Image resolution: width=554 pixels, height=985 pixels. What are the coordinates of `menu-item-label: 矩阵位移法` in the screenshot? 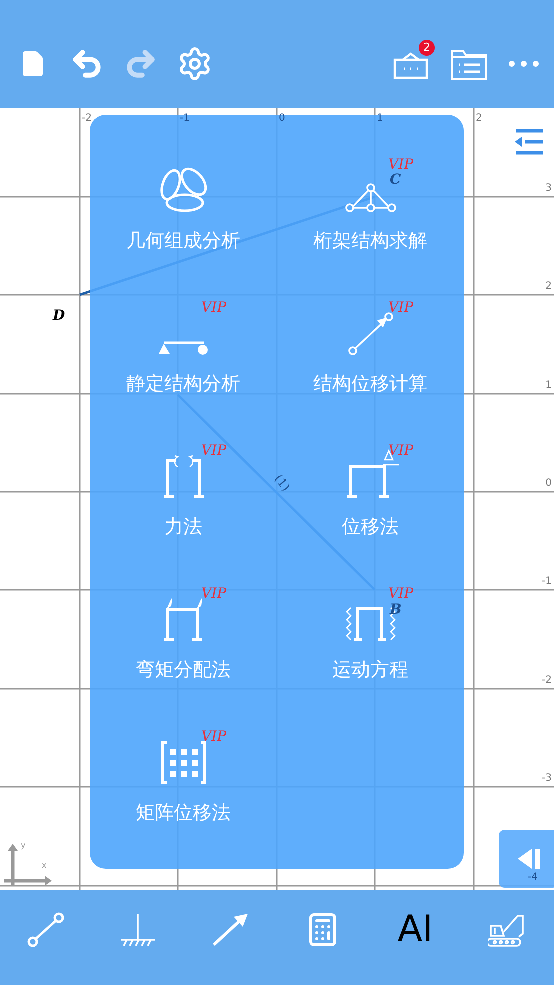 It's located at (183, 813).